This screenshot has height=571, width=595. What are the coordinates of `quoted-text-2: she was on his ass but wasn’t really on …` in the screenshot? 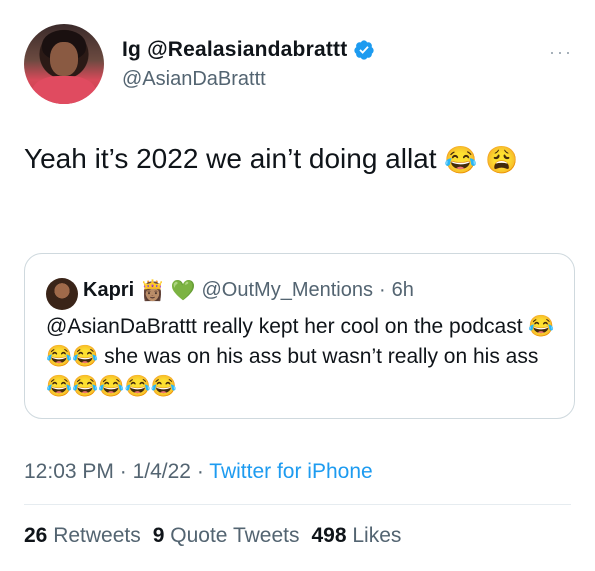 It's located at (321, 356).